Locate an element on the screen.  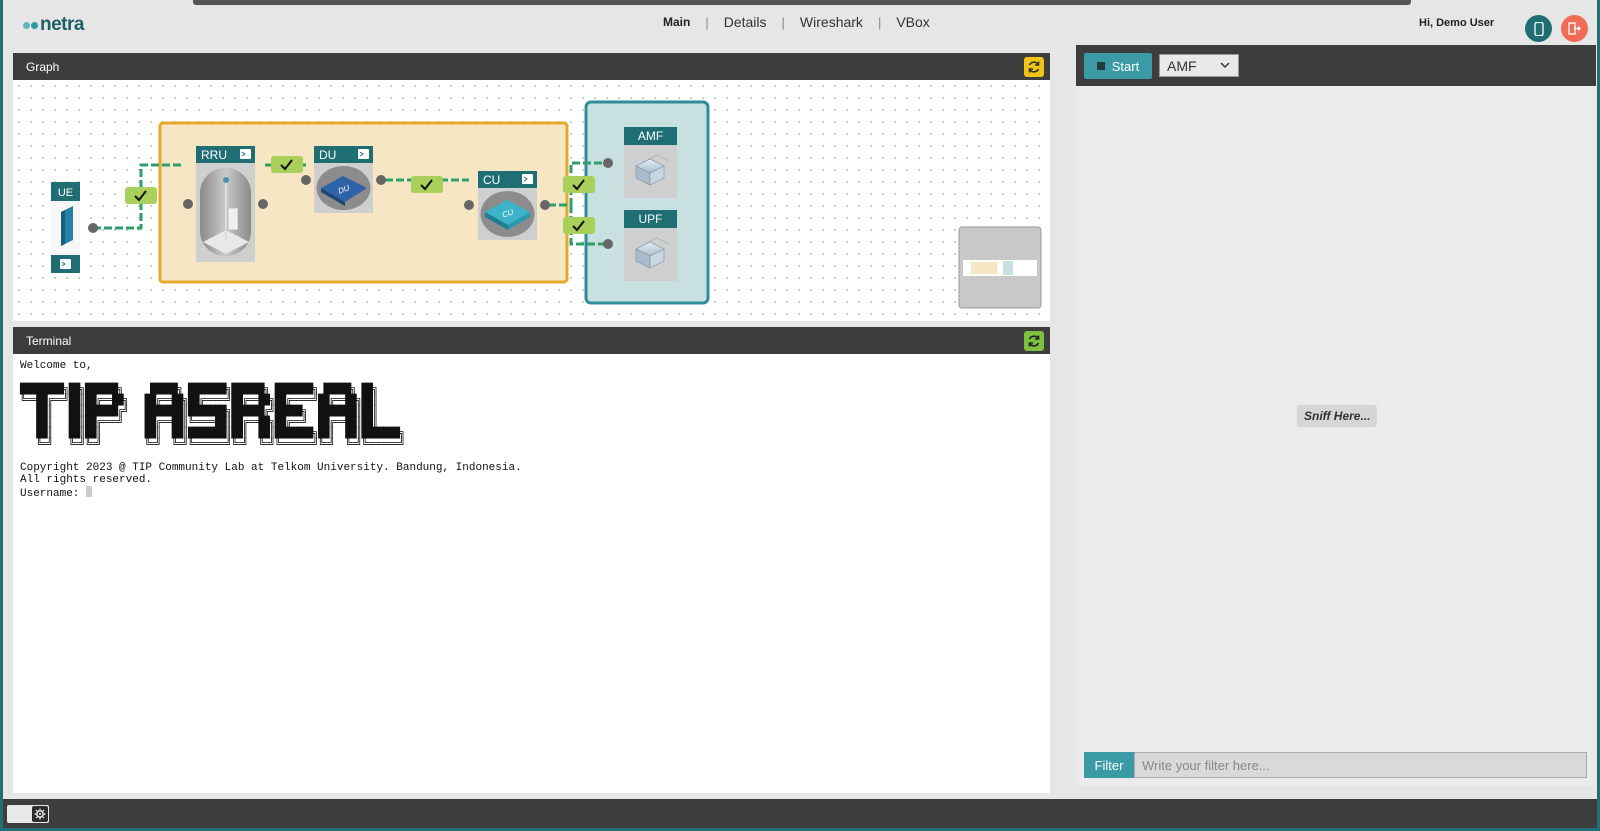
phone-icon is located at coordinates (1538, 28).